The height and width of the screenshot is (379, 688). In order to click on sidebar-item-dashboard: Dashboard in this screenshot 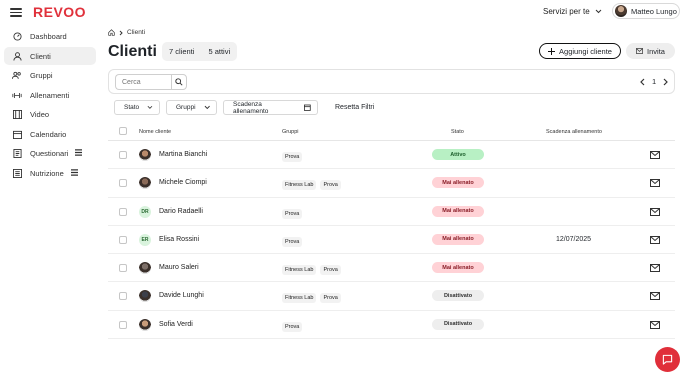, I will do `click(50, 37)`.